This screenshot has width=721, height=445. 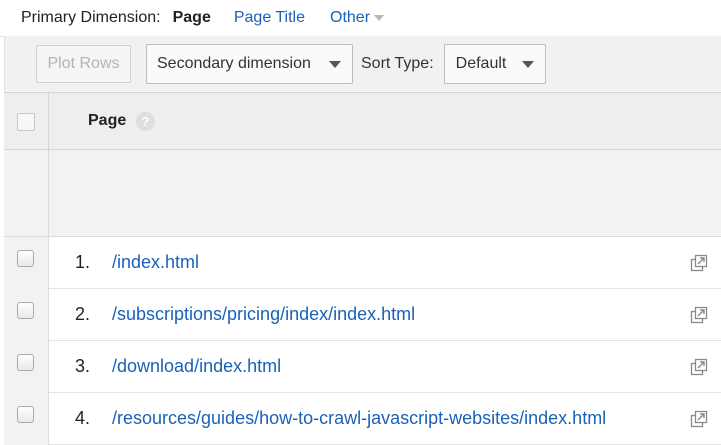 I want to click on row-index: 2., so click(x=82, y=314).